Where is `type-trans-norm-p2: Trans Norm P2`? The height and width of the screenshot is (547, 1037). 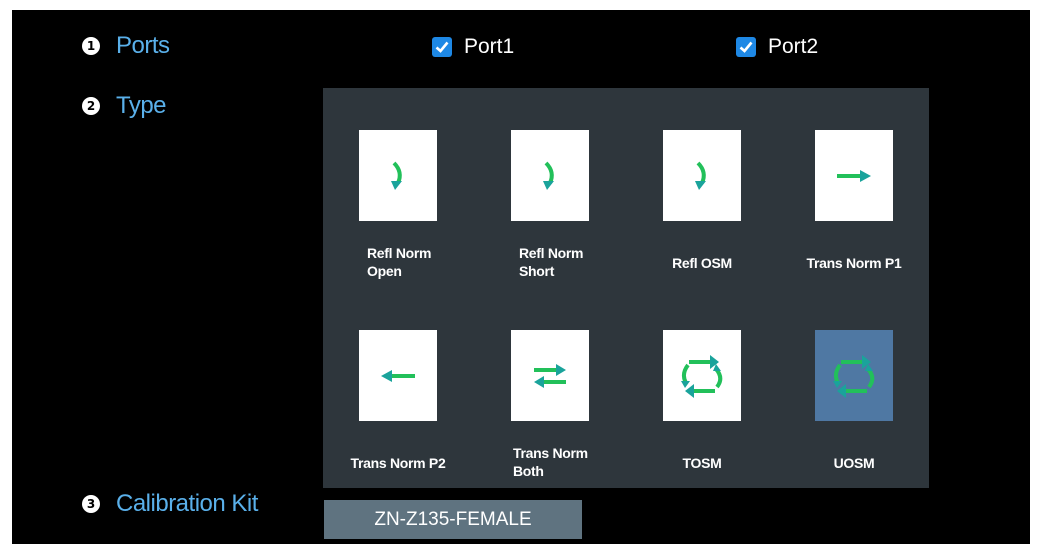 type-trans-norm-p2: Trans Norm P2 is located at coordinates (393, 410).